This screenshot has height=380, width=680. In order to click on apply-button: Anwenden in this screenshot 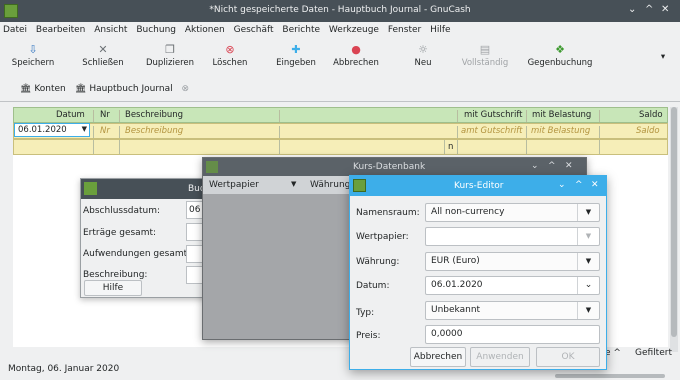, I will do `click(500, 357)`.